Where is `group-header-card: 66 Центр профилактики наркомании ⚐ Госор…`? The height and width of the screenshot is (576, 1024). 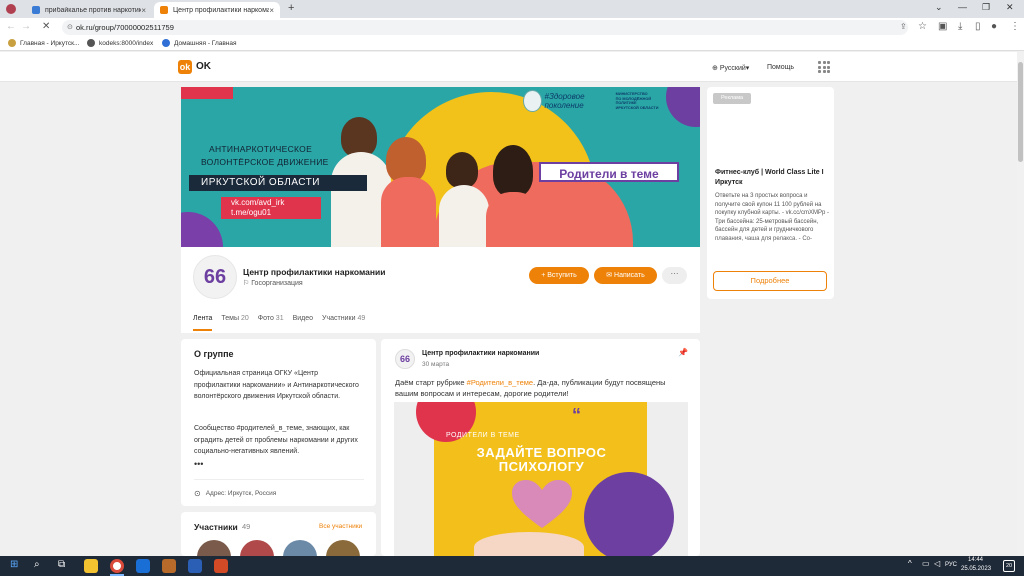
group-header-card: 66 Центр профилактики наркомании ⚐ Госор… is located at coordinates (440, 290).